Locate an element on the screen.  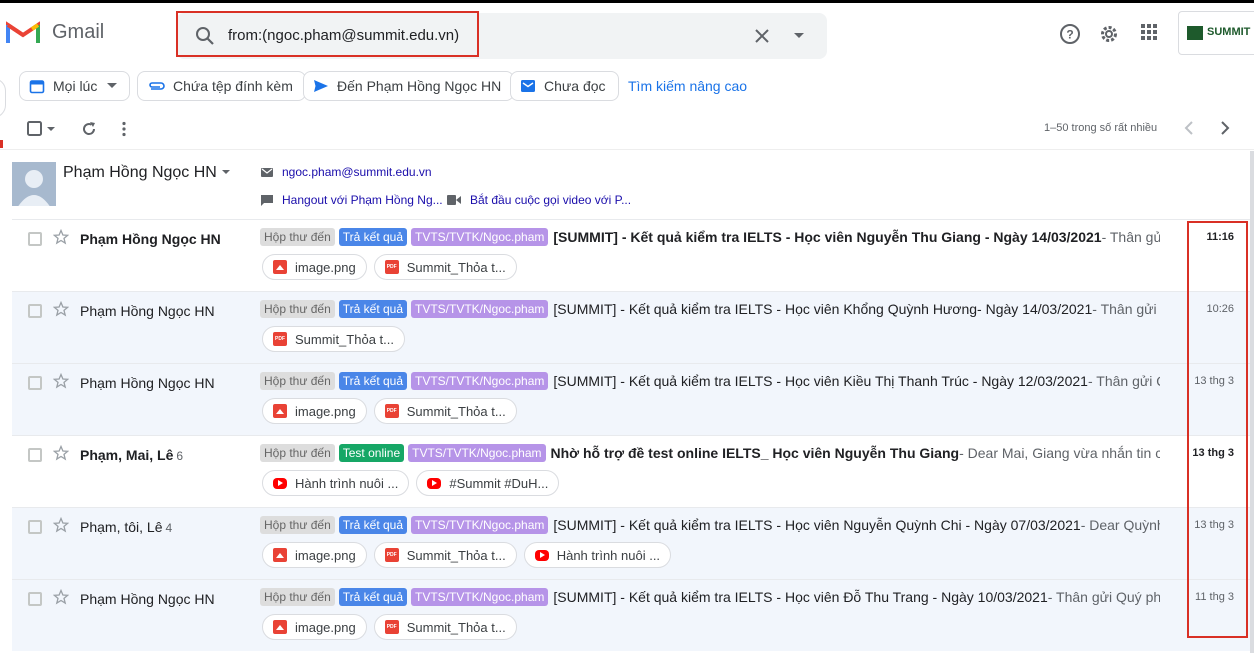
chip-any-time: Mọi lúc is located at coordinates (75, 86).